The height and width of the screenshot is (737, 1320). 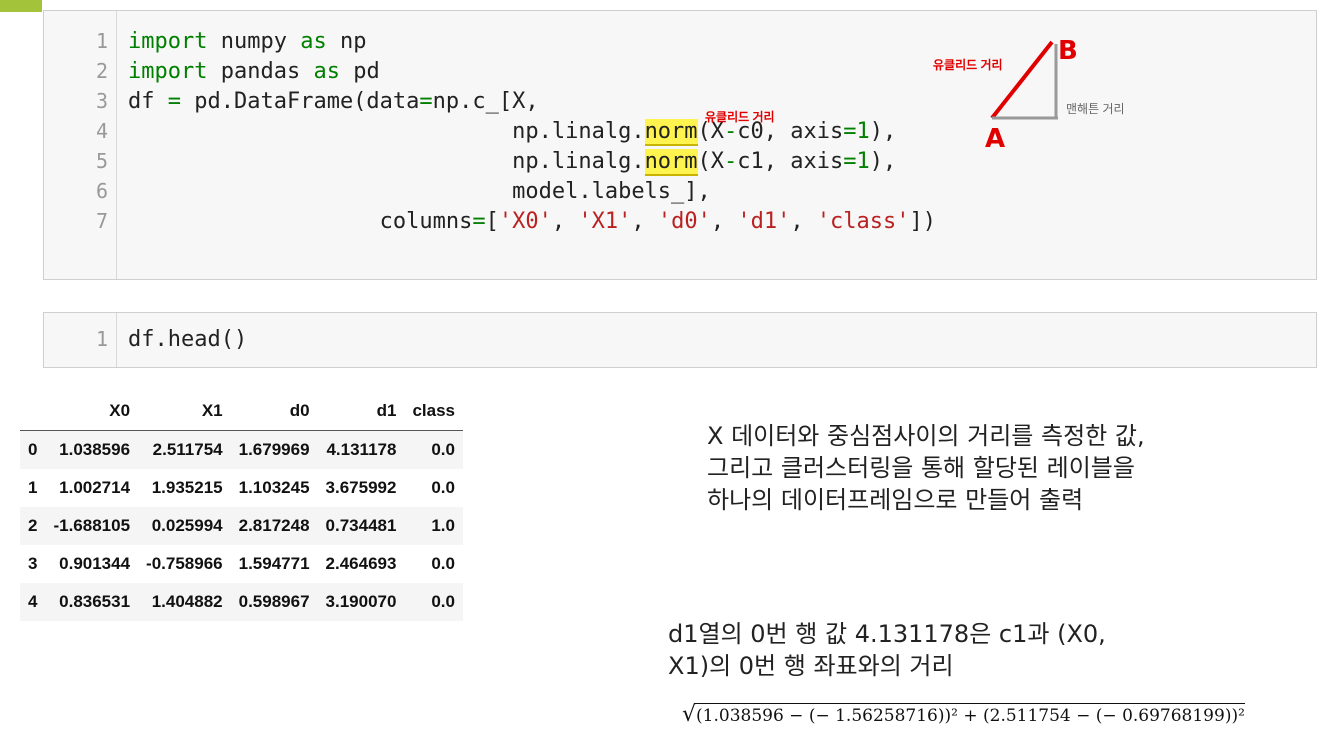 I want to click on code-line: df.head(), so click(x=187, y=340).